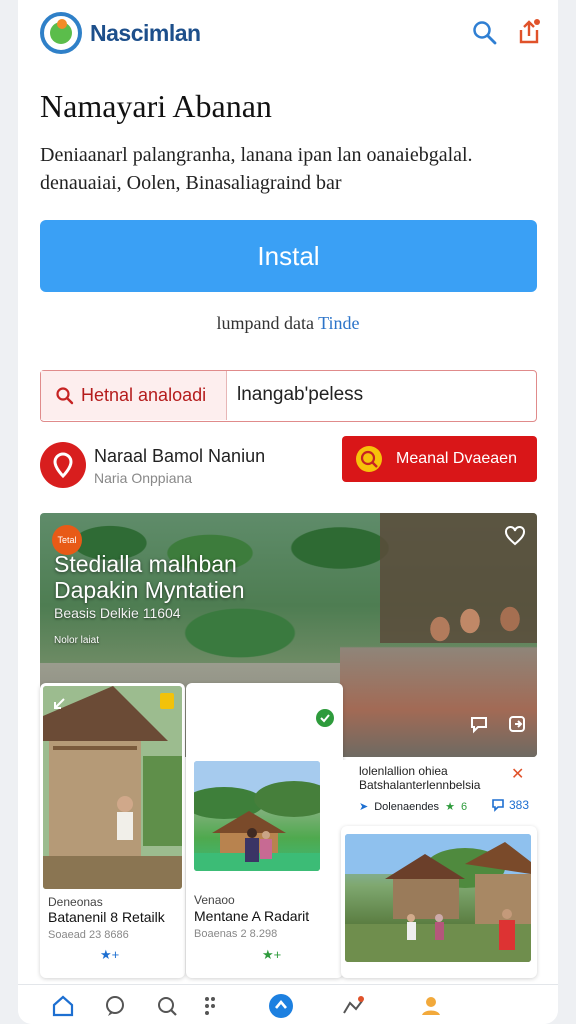 The height and width of the screenshot is (1024, 576). Describe the element at coordinates (265, 323) in the screenshot. I see `subnote-text: lumpand data` at that location.